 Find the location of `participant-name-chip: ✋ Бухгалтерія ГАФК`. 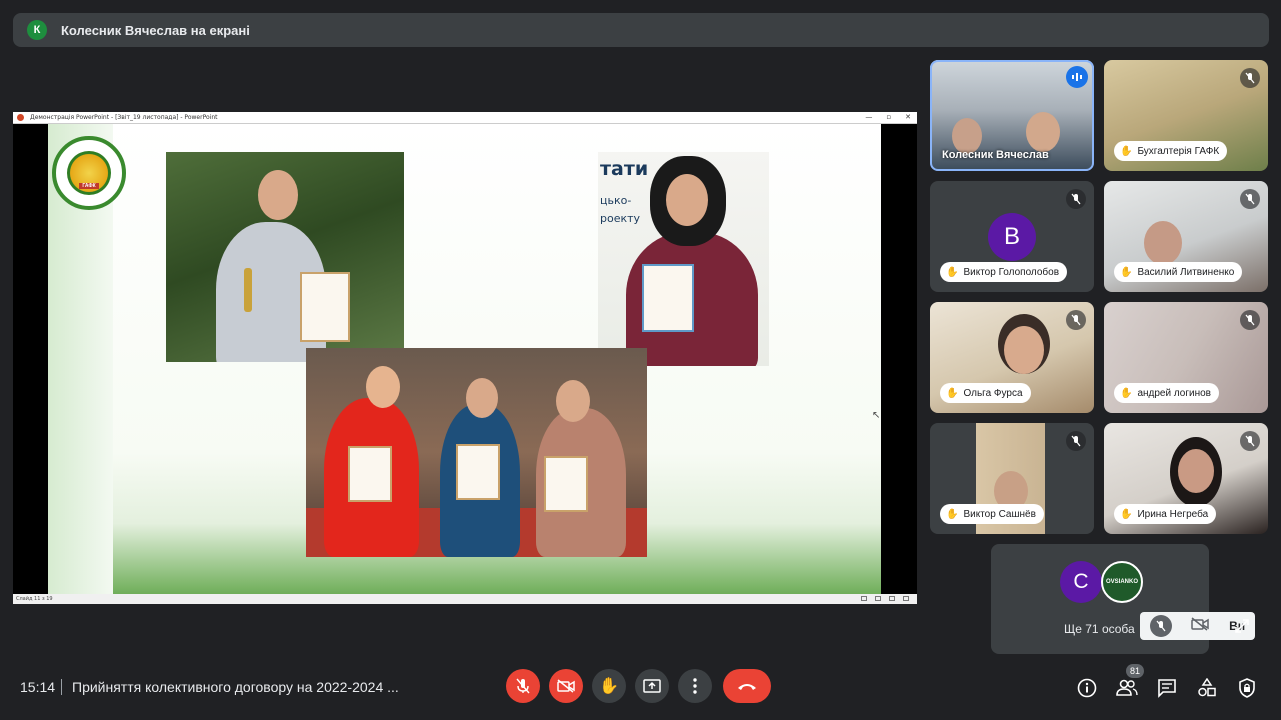

participant-name-chip: ✋ Бухгалтерія ГАФК is located at coordinates (1171, 151).